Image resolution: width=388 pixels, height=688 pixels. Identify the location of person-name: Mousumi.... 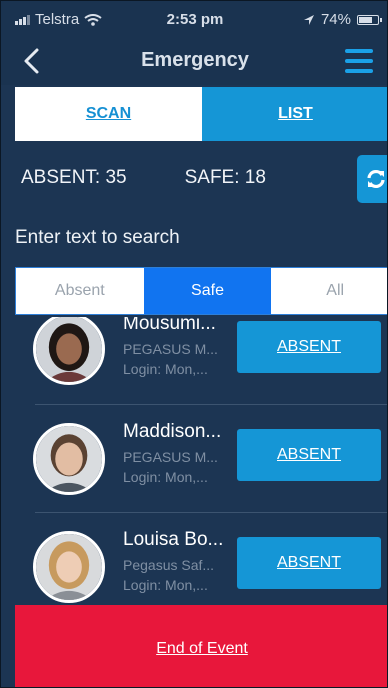
(169, 325).